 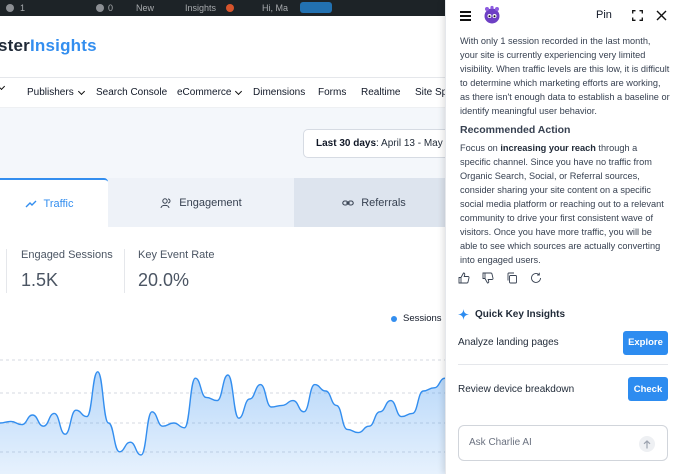 What do you see at coordinates (500, 278) in the screenshot?
I see `response-actions` at bounding box center [500, 278].